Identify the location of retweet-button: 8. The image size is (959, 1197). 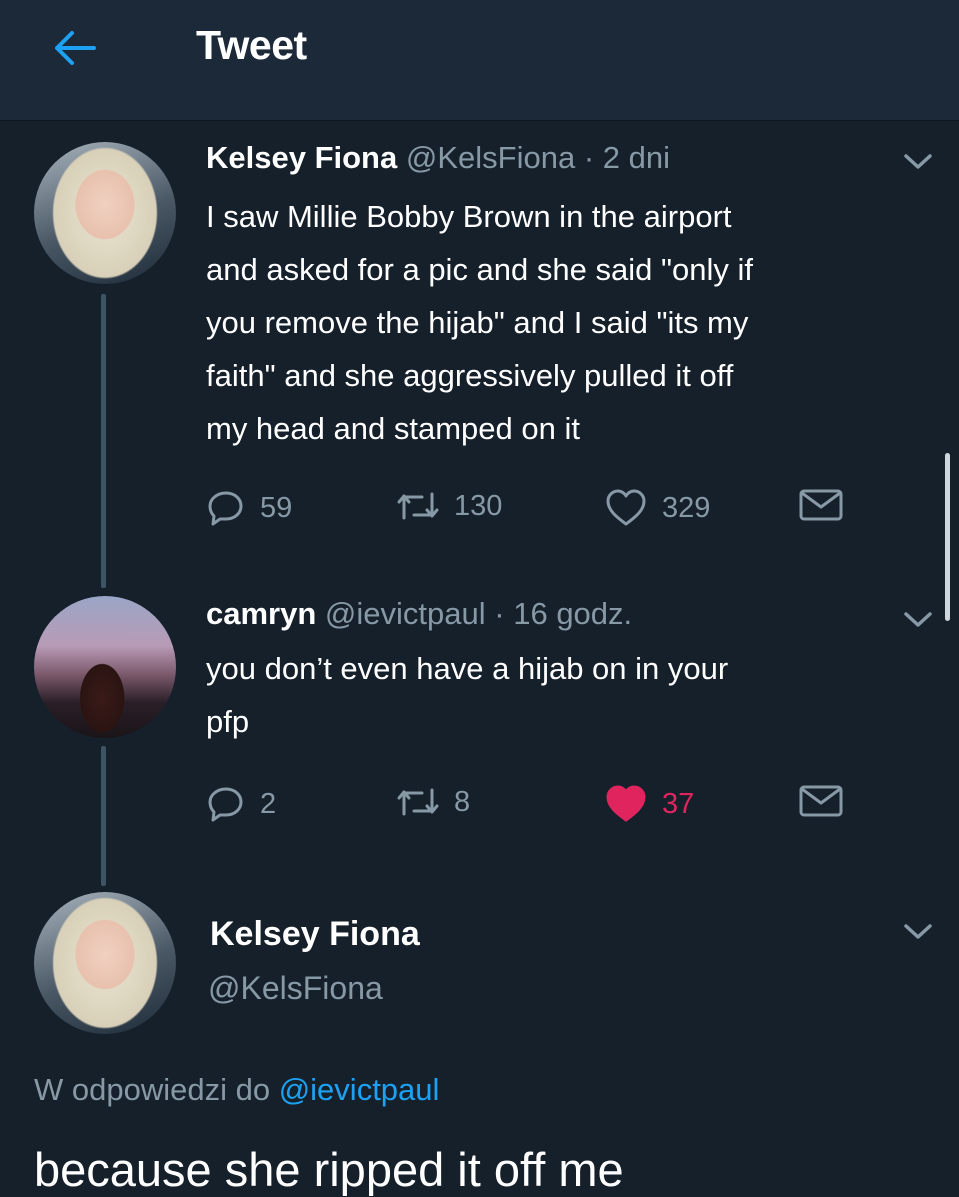
(433, 802).